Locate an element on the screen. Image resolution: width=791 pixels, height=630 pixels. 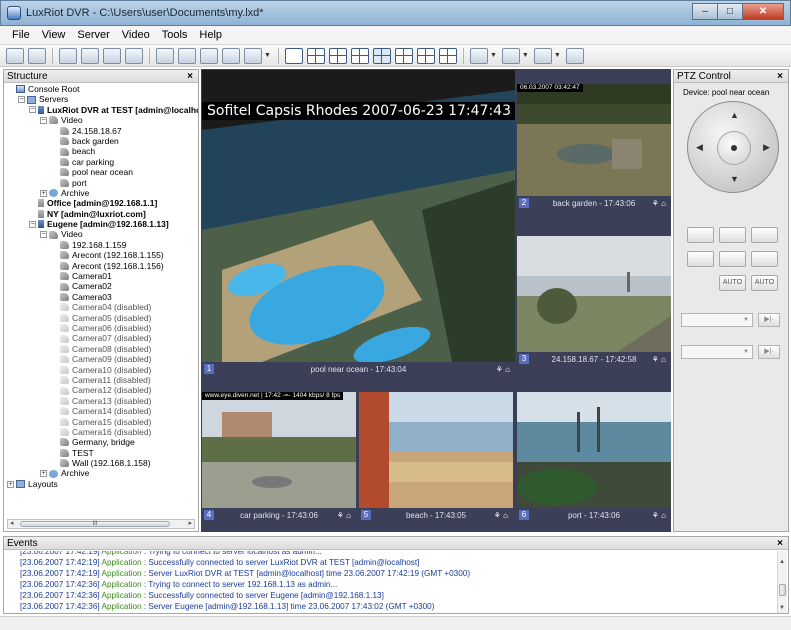
snapshot-icon is located at coordinates (478, 55).